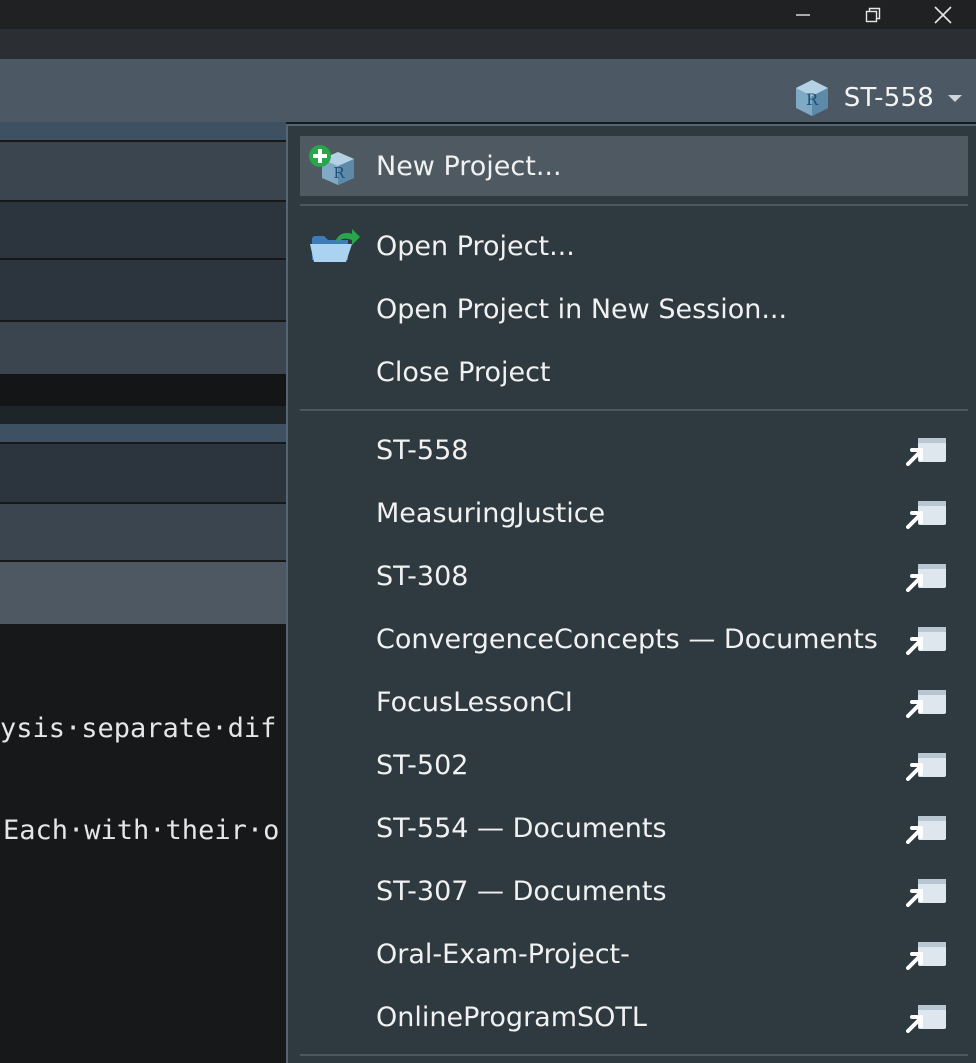 Image resolution: width=976 pixels, height=1063 pixels. What do you see at coordinates (463, 372) in the screenshot?
I see `menu-item-label: Close Project` at bounding box center [463, 372].